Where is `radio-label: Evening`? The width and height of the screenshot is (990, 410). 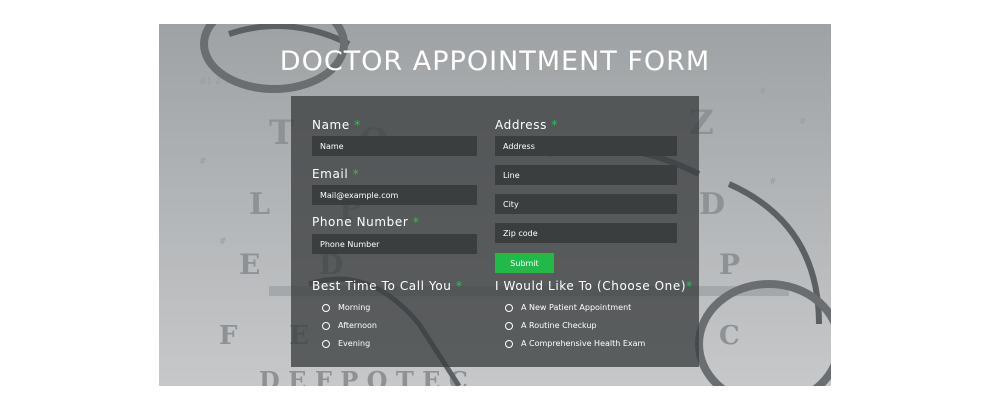
radio-label: Evening is located at coordinates (354, 343).